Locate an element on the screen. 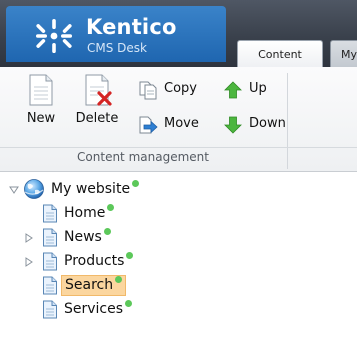 This screenshot has width=357, height=345. new-label: New is located at coordinates (41, 118).